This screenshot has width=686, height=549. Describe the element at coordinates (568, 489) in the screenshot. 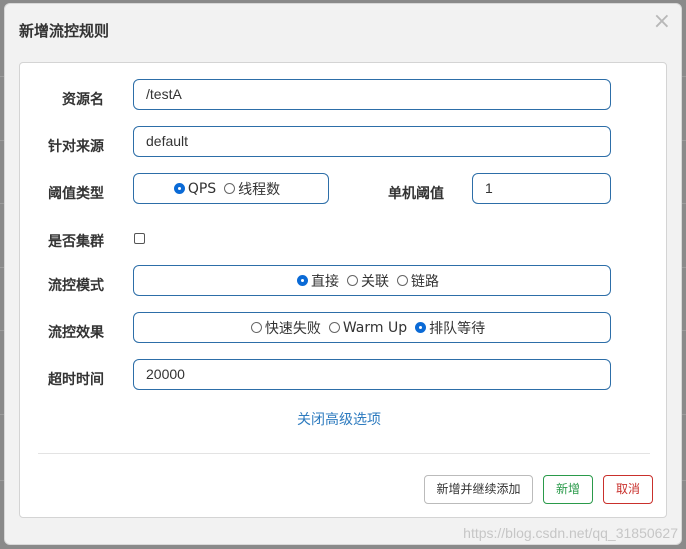

I see `add-button: 新增` at that location.